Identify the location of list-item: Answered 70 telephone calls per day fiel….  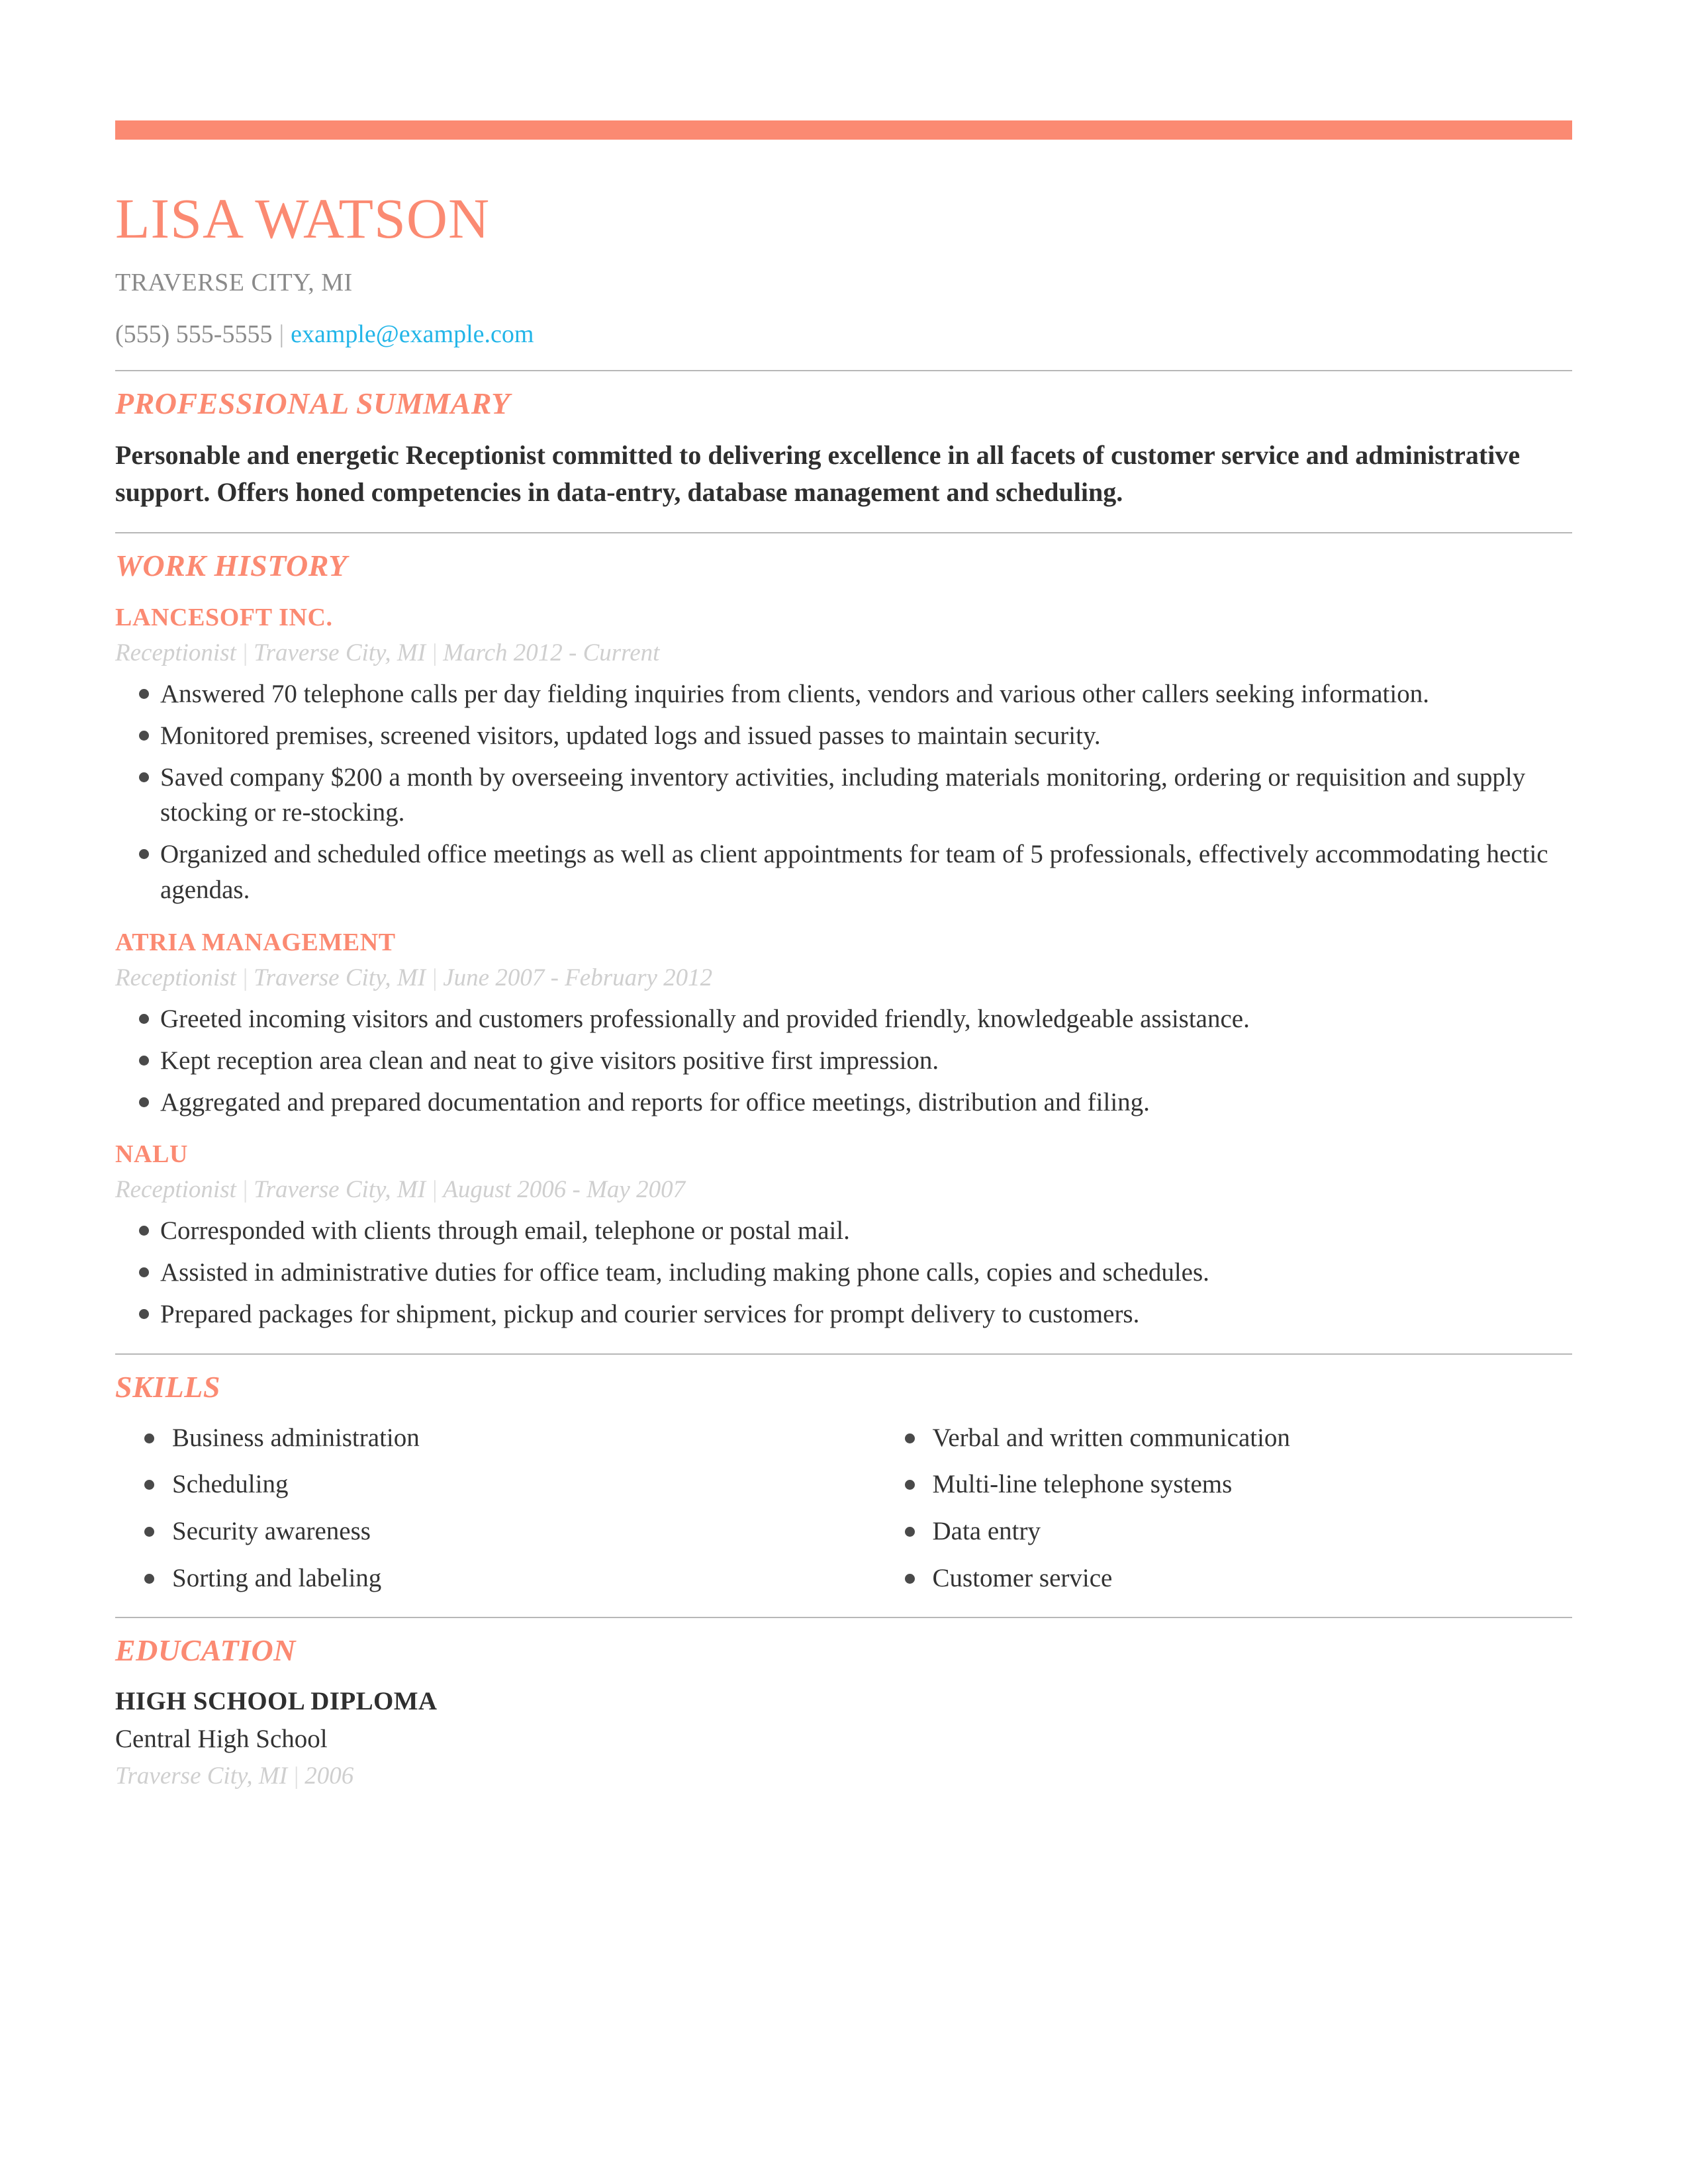
(843, 694).